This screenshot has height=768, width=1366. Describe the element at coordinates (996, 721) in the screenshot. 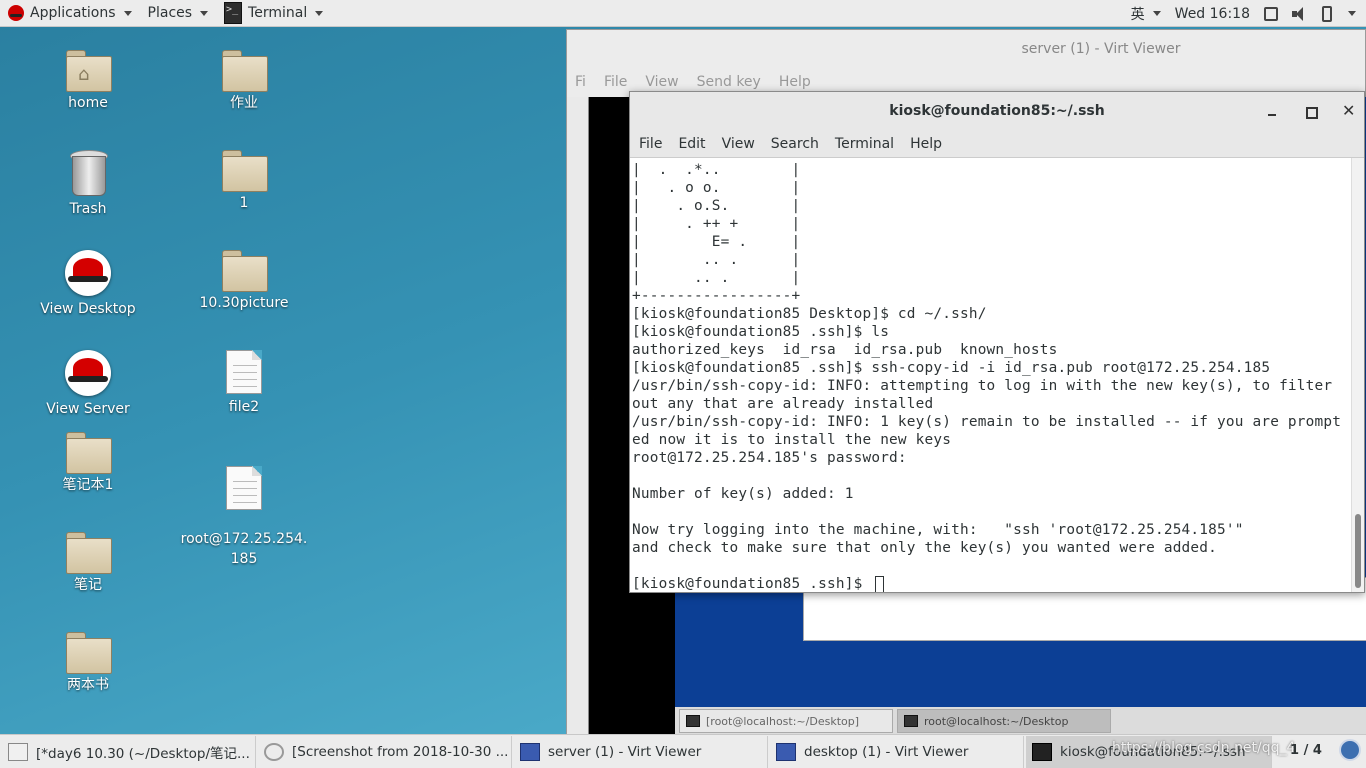

I see `guest-task-label: root@localhost:~/Desktop` at that location.